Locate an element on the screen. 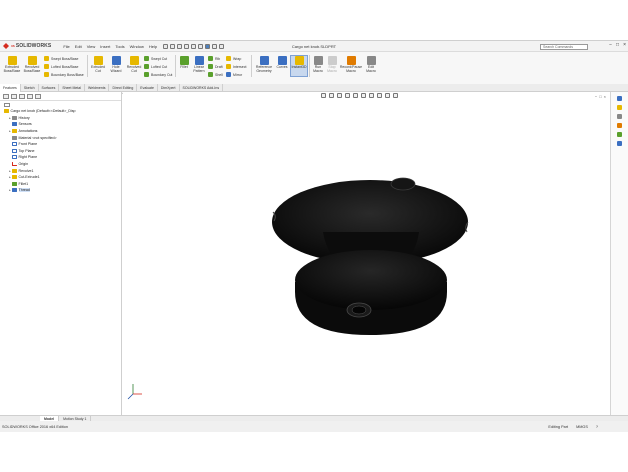  tree-item-origin: Origin is located at coordinates (62, 164).